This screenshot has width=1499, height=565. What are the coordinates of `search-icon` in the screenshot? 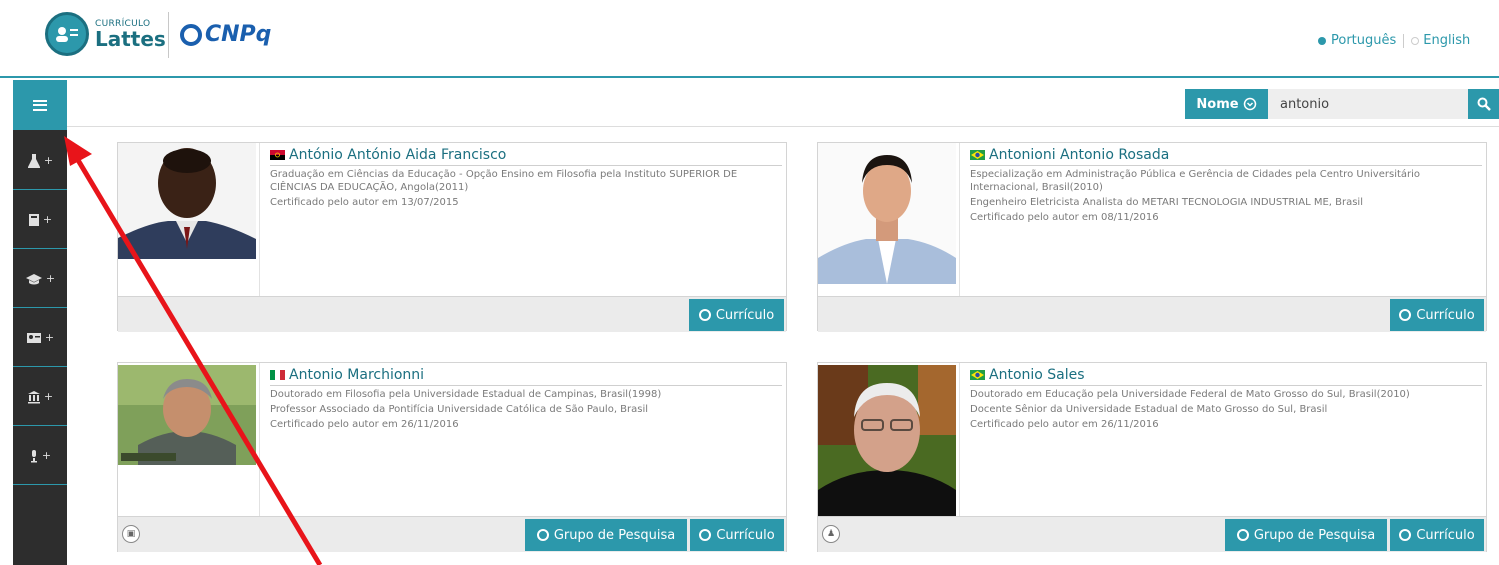 It's located at (1484, 104).